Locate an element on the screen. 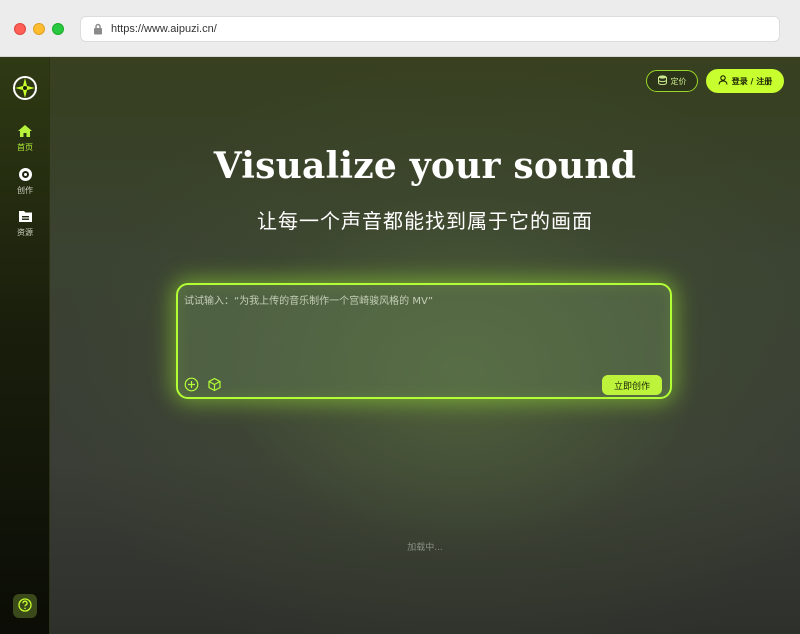 The width and height of the screenshot is (800, 634). login-register-button: 登录 / 注册 is located at coordinates (745, 81).